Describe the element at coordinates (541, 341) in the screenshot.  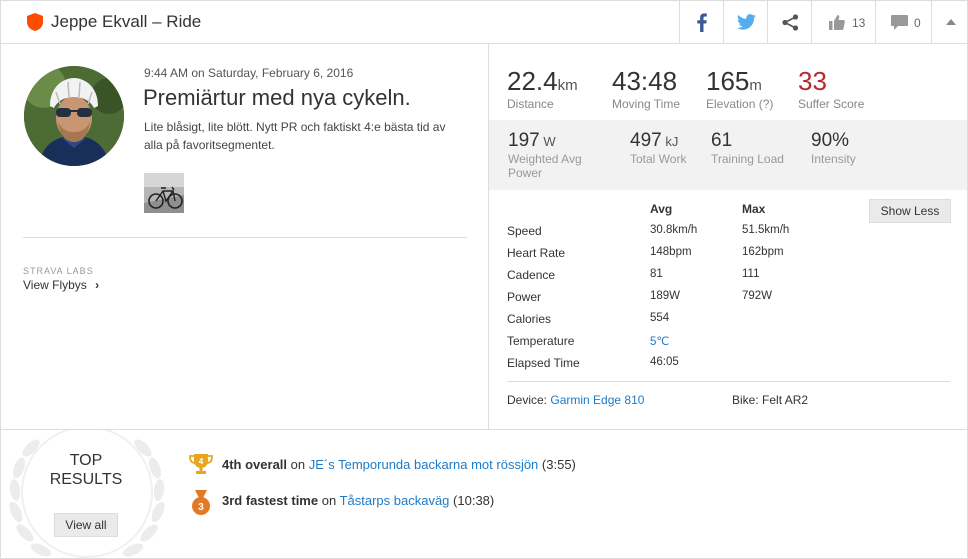
I see `row-label-temperature: Temperature` at that location.